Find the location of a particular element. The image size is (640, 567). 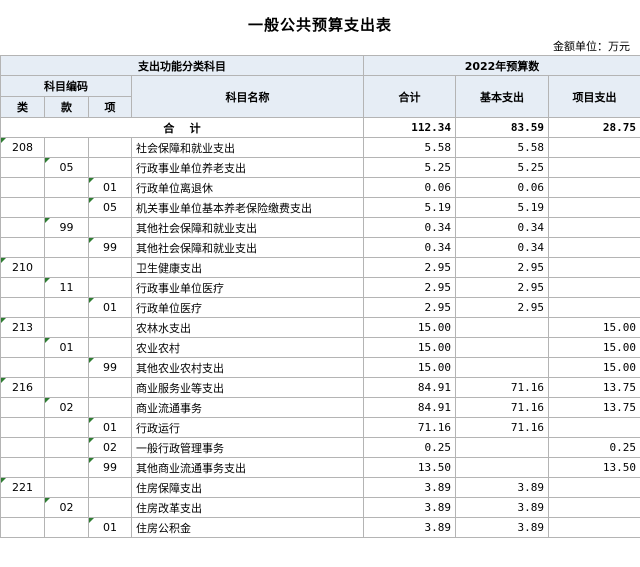

item-name-cell: 行政单位离退休 is located at coordinates (247, 187).